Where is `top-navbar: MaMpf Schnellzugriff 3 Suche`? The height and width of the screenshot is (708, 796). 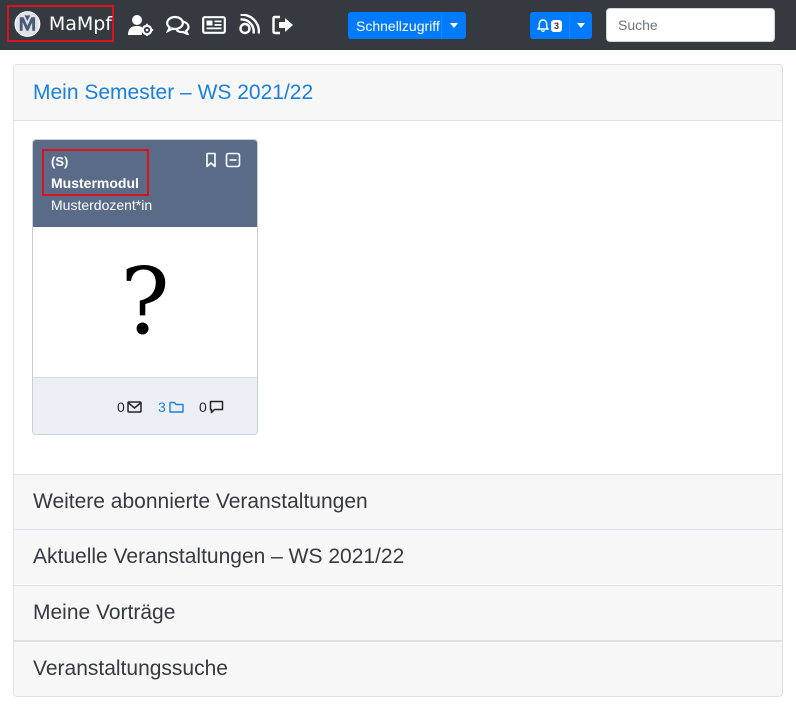
top-navbar: MaMpf Schnellzugriff 3 Suche is located at coordinates (398, 25).